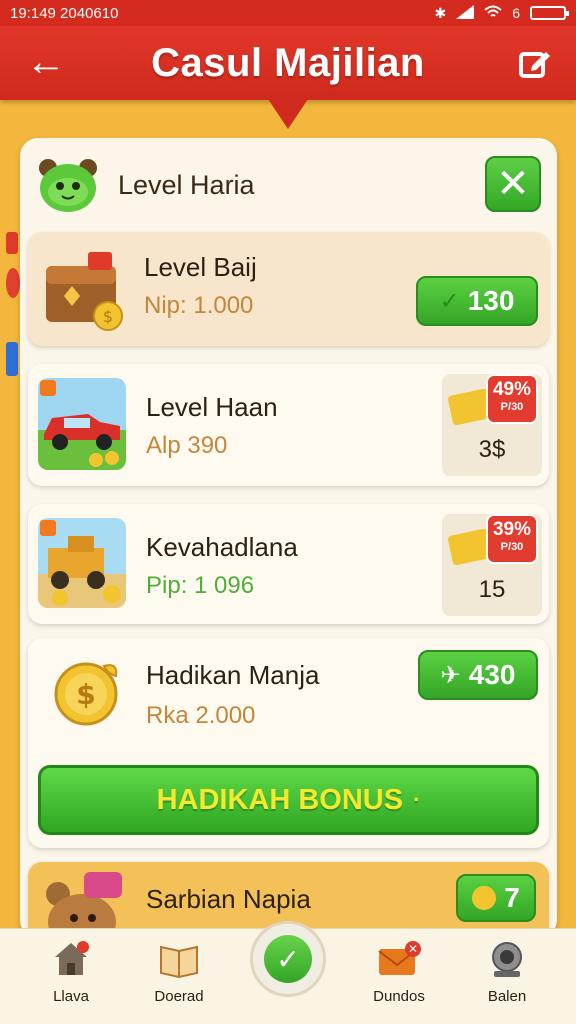 The height and width of the screenshot is (1024, 576). What do you see at coordinates (399, 958) in the screenshot?
I see `mail-icon: ✕` at bounding box center [399, 958].